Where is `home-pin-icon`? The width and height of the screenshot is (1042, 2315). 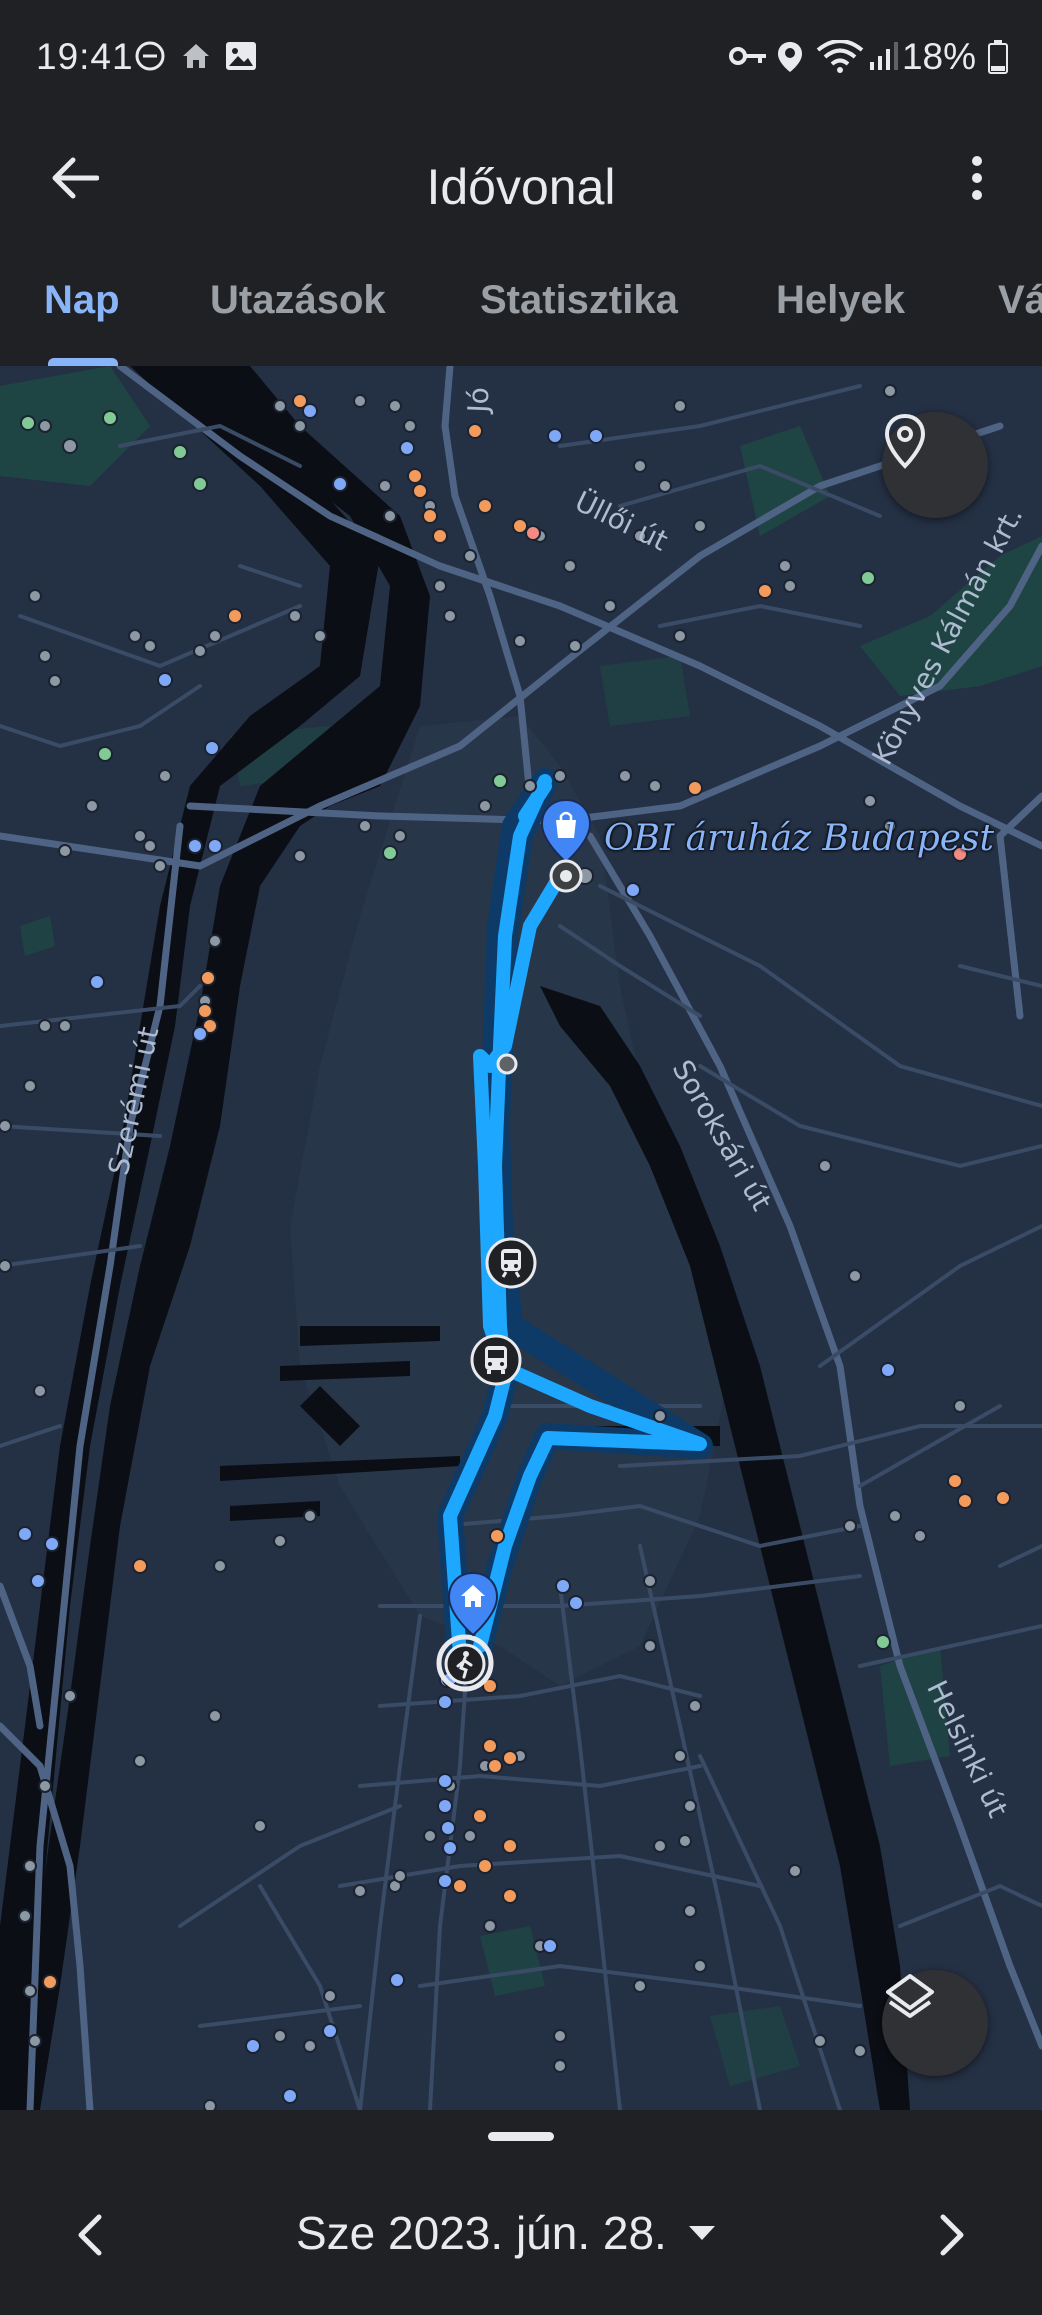 home-pin-icon is located at coordinates (473, 1604).